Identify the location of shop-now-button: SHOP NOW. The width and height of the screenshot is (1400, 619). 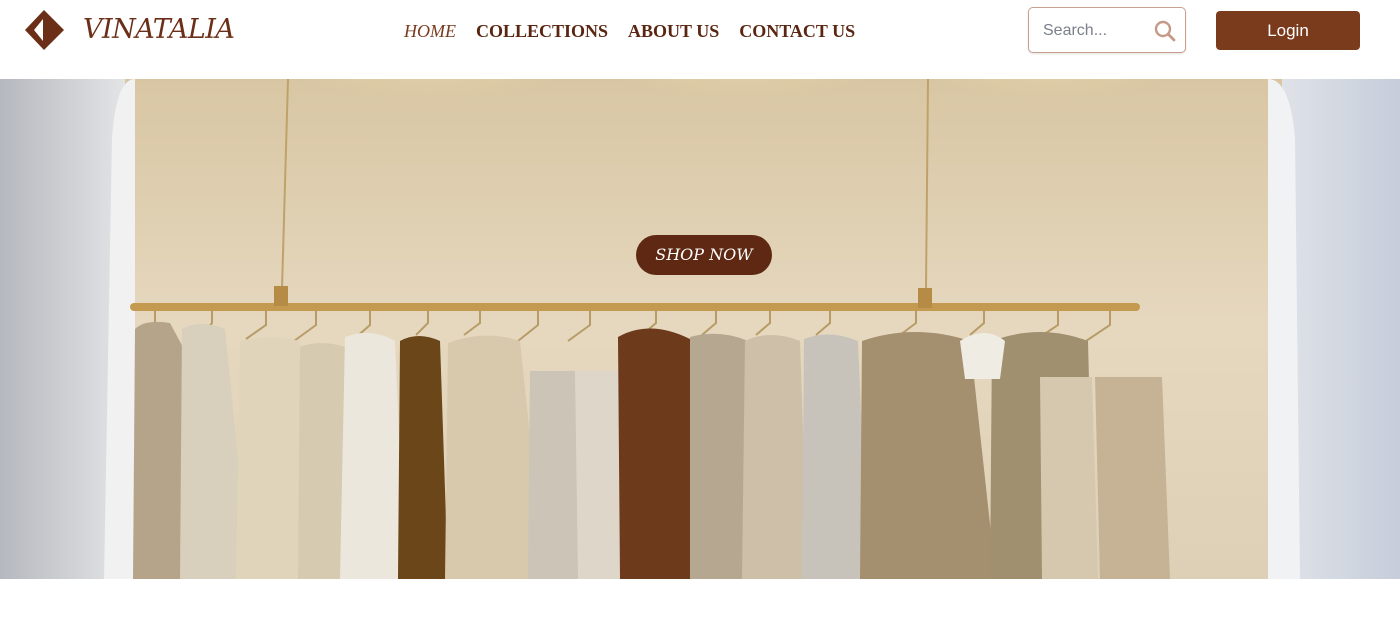
(704, 255).